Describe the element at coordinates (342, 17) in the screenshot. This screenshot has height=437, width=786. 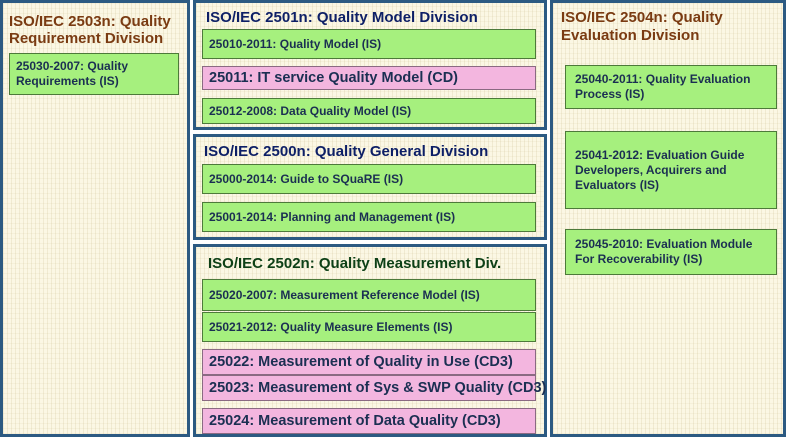
I see `division-title: ISO/IEC 2501n: Quality Model Division` at that location.